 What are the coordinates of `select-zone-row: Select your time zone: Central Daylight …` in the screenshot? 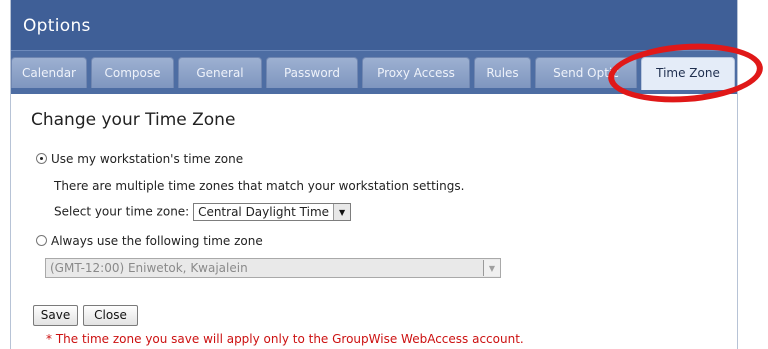 It's located at (203, 212).